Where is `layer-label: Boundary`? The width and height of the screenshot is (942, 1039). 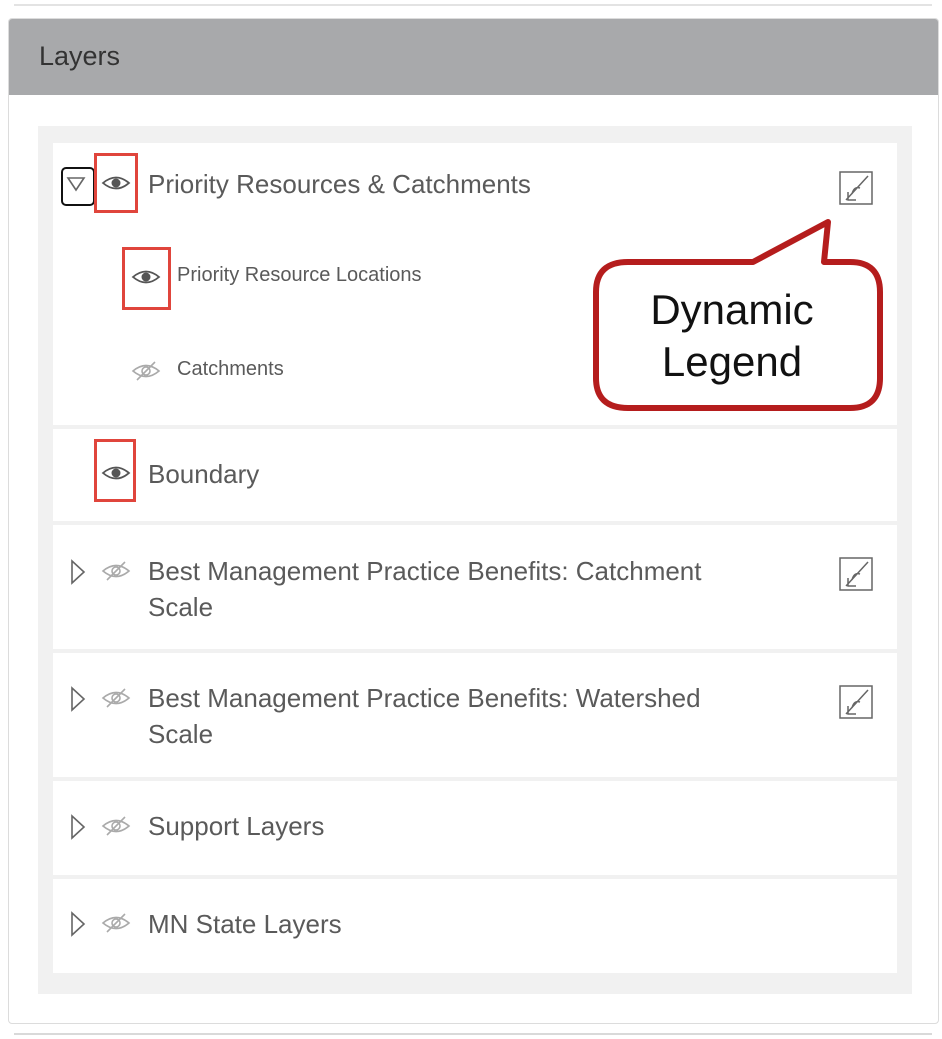 layer-label: Boundary is located at coordinates (203, 474).